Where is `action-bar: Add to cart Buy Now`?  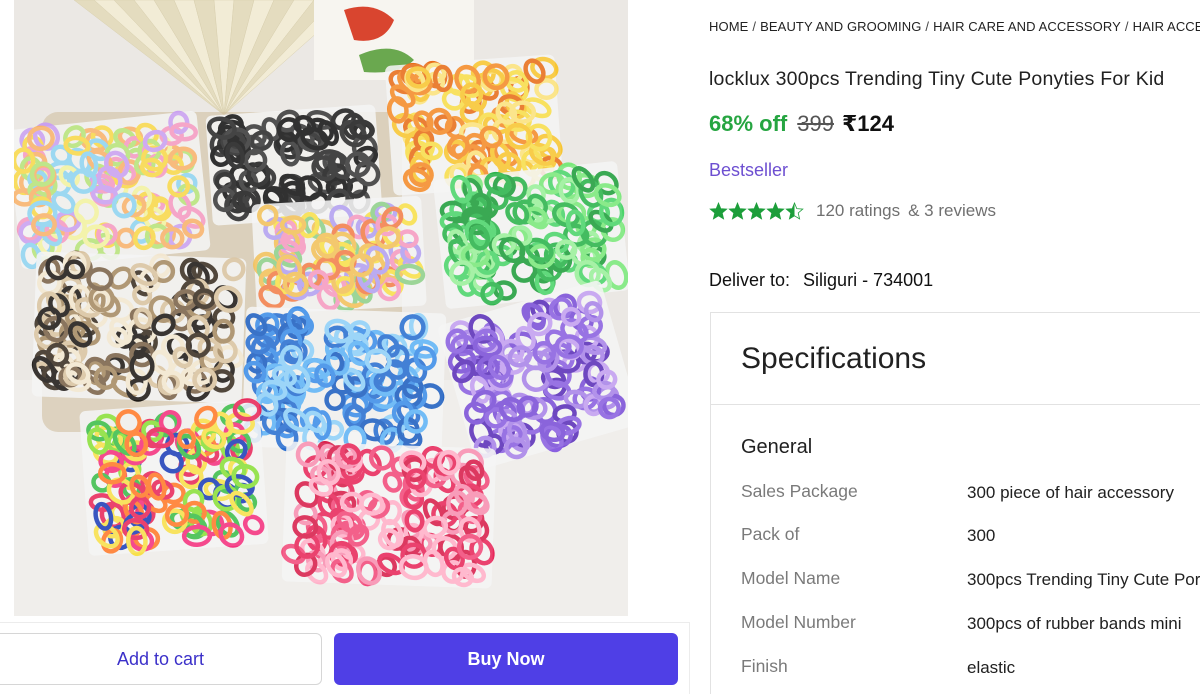 action-bar: Add to cart Buy Now is located at coordinates (345, 658).